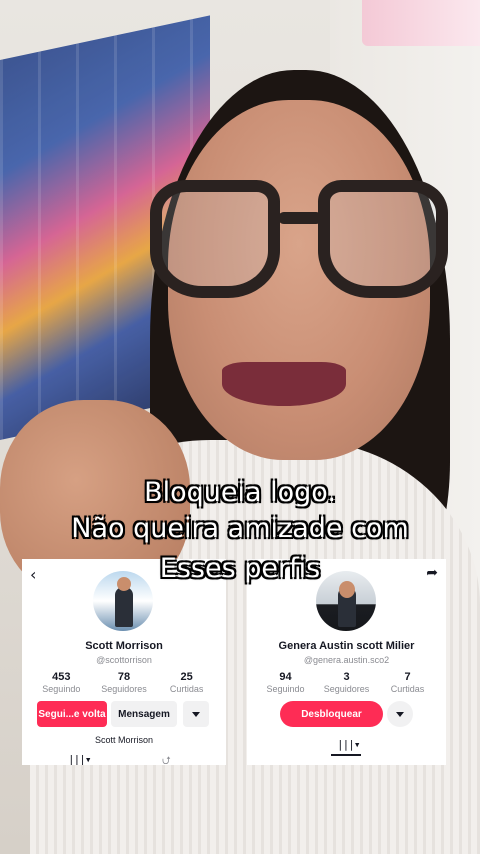 The width and height of the screenshot is (480, 854). I want to click on following-count: 94, so click(285, 677).